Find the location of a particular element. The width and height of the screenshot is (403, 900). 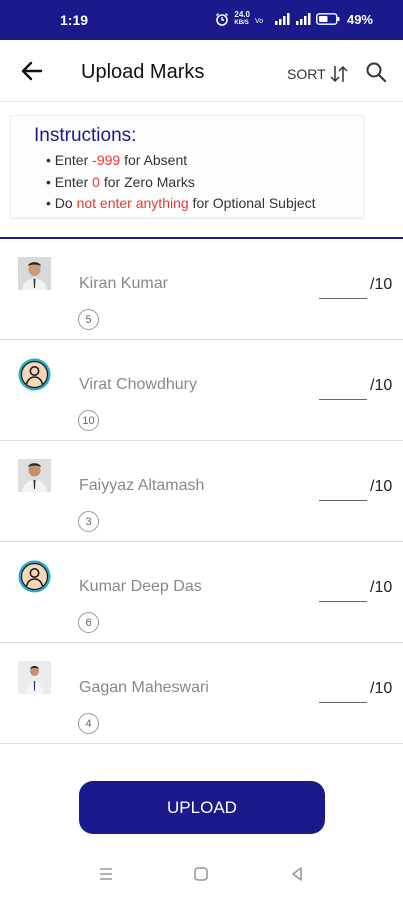

student-row: Gagan Maheswari 4 /10 is located at coordinates (201, 693).